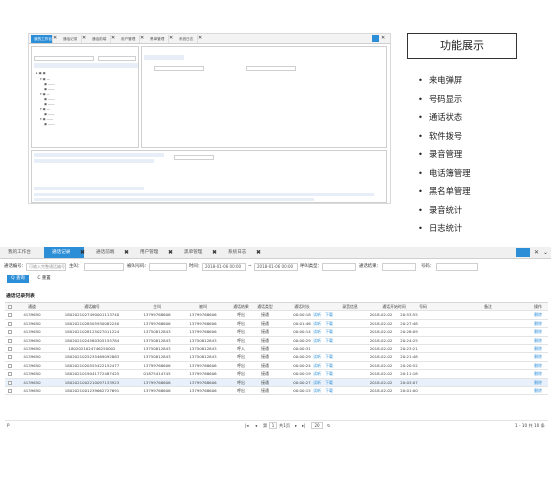 The height and width of the screenshot is (484, 551). What do you see at coordinates (224, 267) in the screenshot?
I see `time-start-input: 2018-01-06 00:00` at bounding box center [224, 267].